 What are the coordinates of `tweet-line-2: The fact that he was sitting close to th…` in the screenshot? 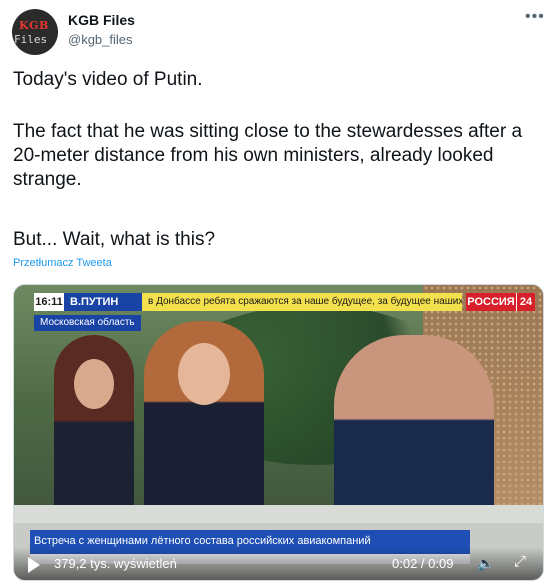 It's located at (268, 155).